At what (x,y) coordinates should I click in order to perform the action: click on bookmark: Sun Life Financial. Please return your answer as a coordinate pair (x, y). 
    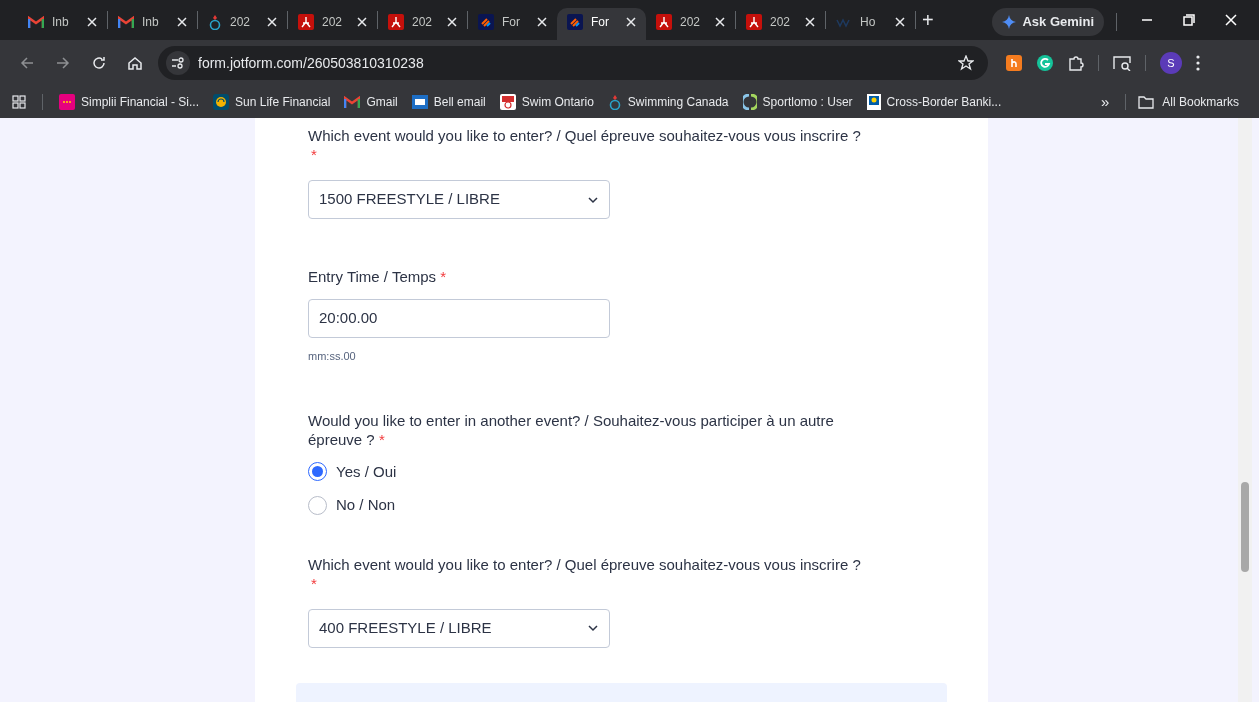
    Looking at the image, I should click on (272, 102).